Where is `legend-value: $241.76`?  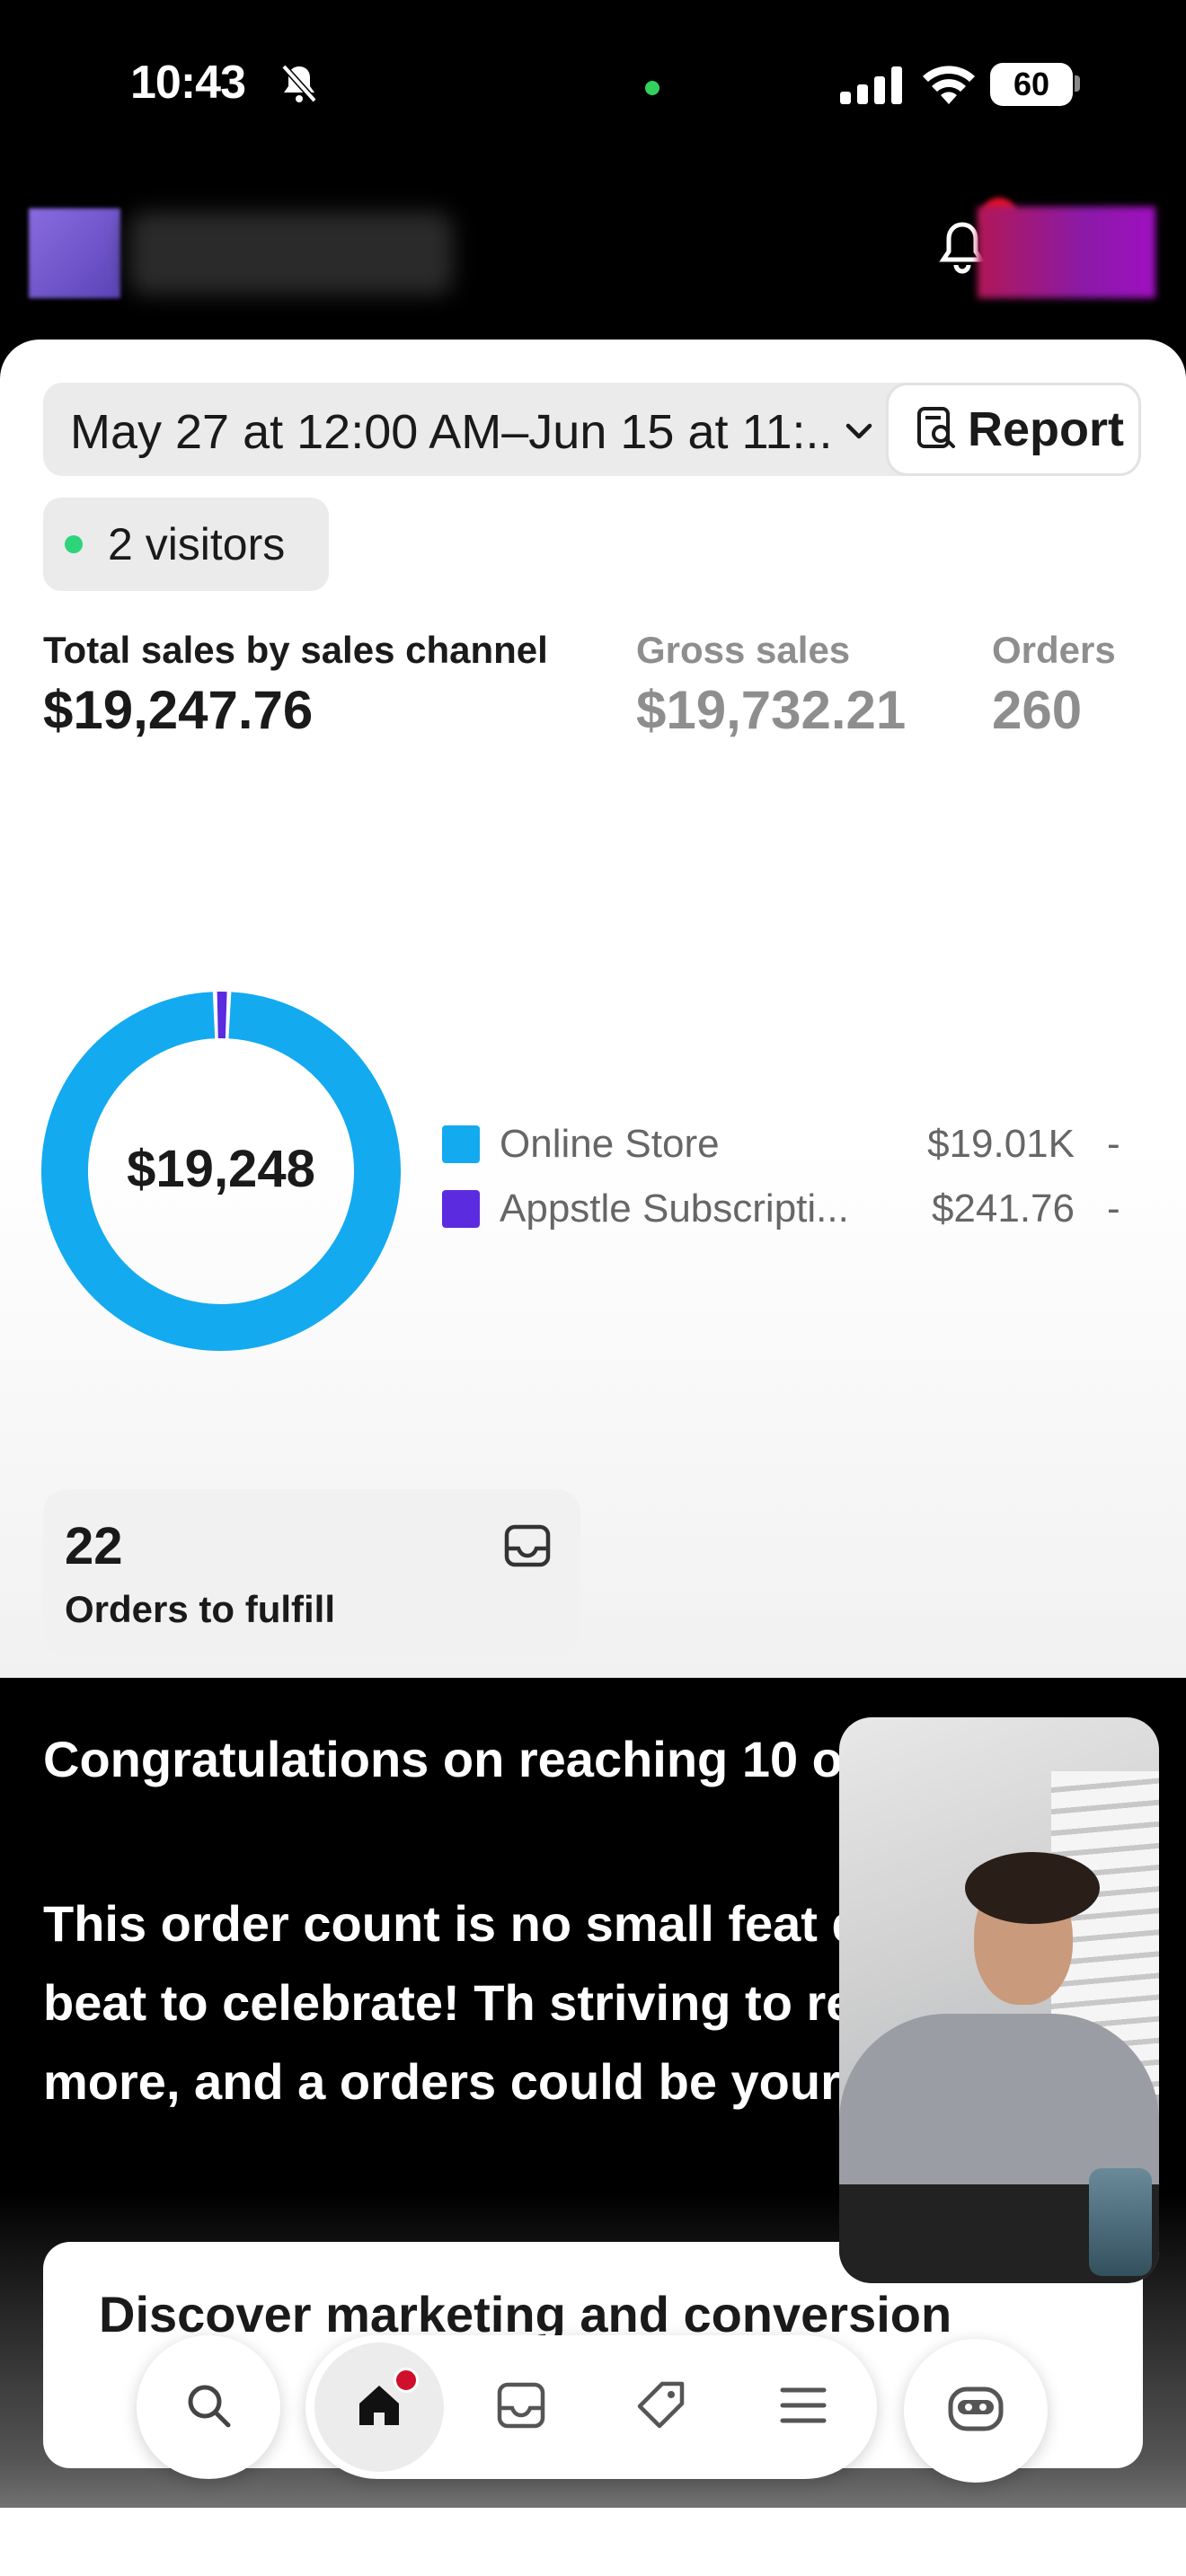
legend-value: $241.76 is located at coordinates (1003, 1209).